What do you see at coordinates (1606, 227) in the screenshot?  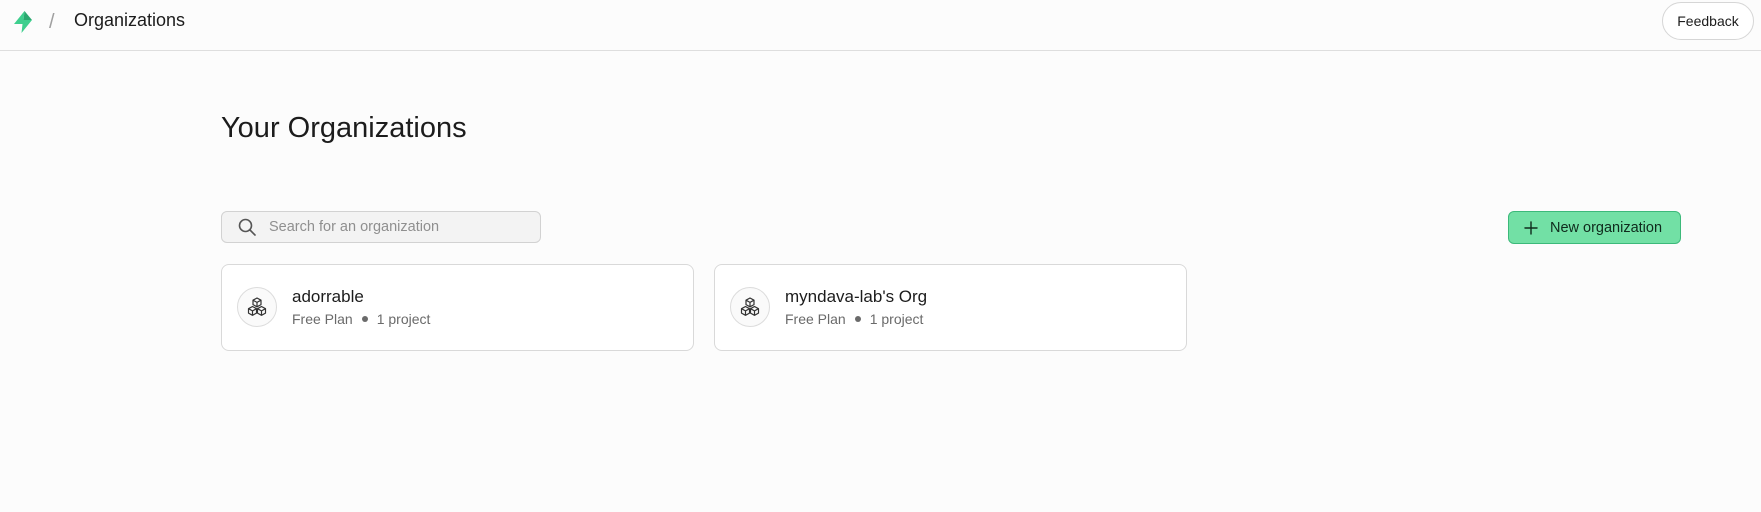 I see `new-organization-label: New organization` at bounding box center [1606, 227].